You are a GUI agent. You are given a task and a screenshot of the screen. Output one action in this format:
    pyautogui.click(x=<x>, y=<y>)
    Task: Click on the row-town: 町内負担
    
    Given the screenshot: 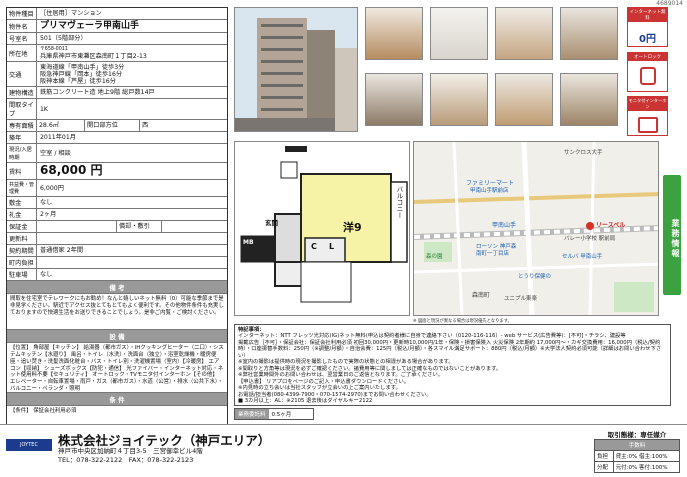 What is the action you would take?
    pyautogui.click(x=117, y=263)
    